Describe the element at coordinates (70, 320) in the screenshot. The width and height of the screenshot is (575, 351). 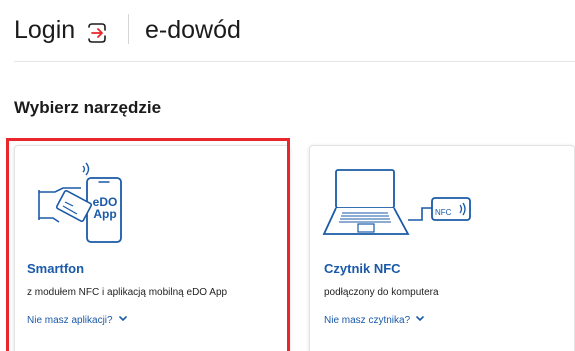
I see `no-app-link-label: Nie masz aplikacji?` at that location.